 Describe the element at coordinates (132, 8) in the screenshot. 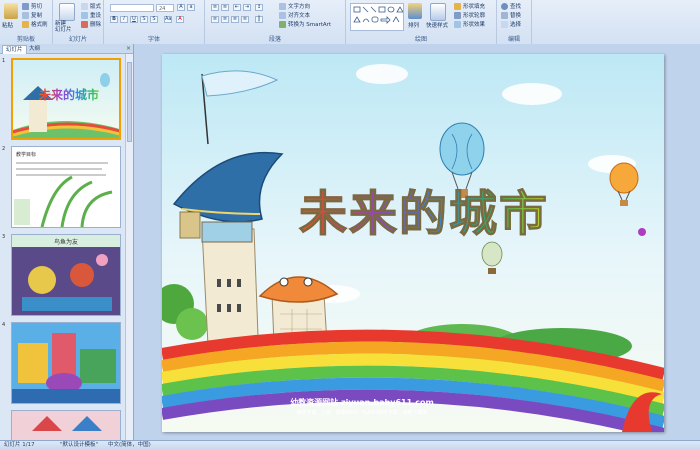

I see `font-name-combo` at that location.